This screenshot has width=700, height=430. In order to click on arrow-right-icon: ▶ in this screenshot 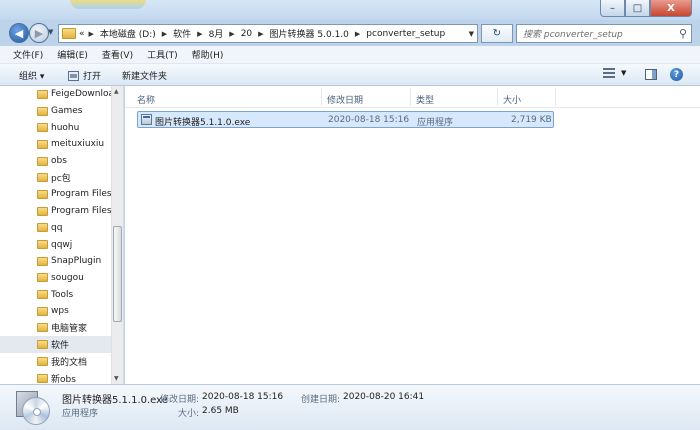, I will do `click(39, 33)`.